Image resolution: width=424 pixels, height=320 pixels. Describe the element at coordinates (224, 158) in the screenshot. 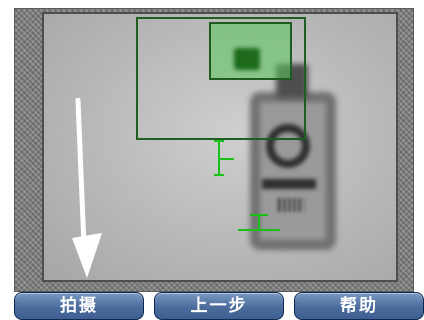

I see `vertical-measure-marker` at that location.